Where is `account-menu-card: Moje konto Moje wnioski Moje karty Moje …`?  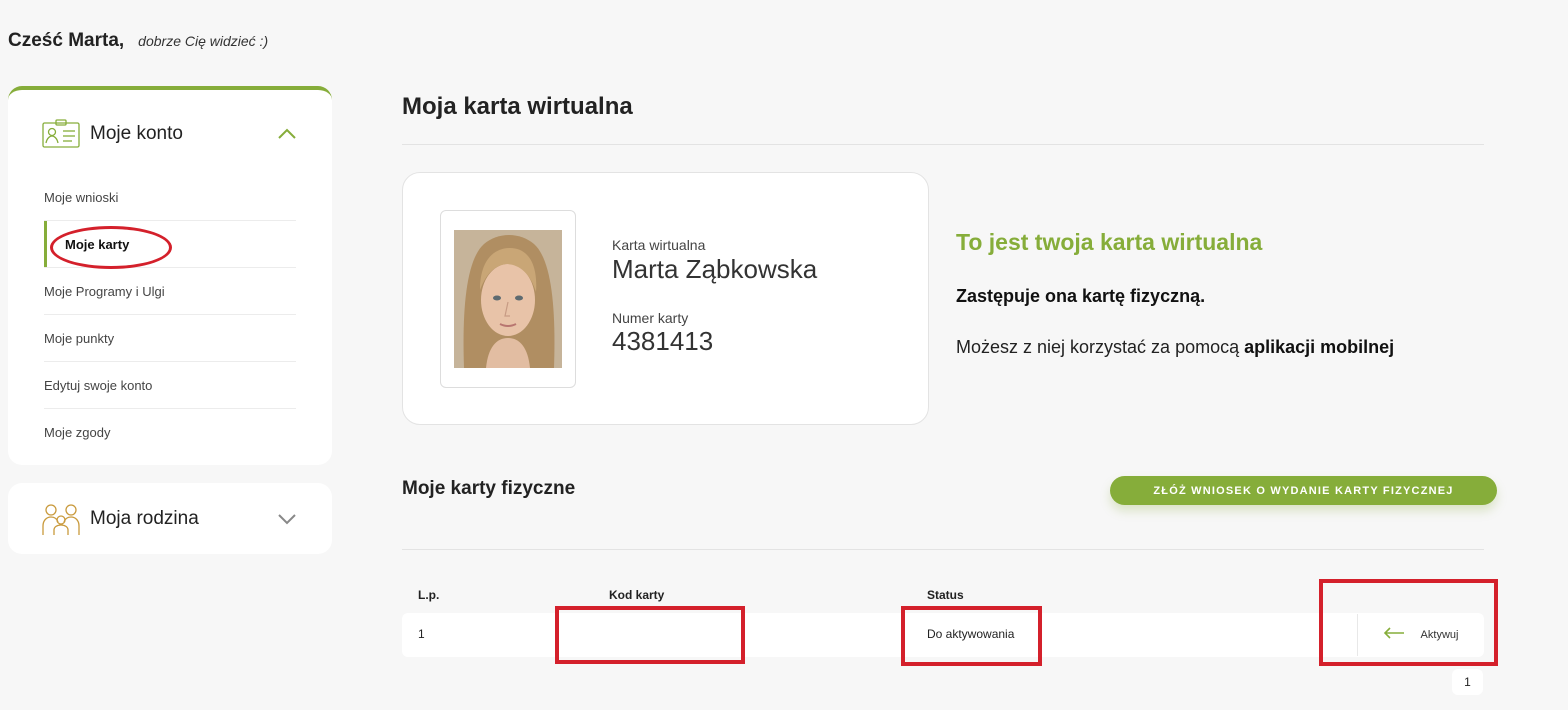
account-menu-card: Moje konto Moje wnioski Moje karty Moje … is located at coordinates (170, 275).